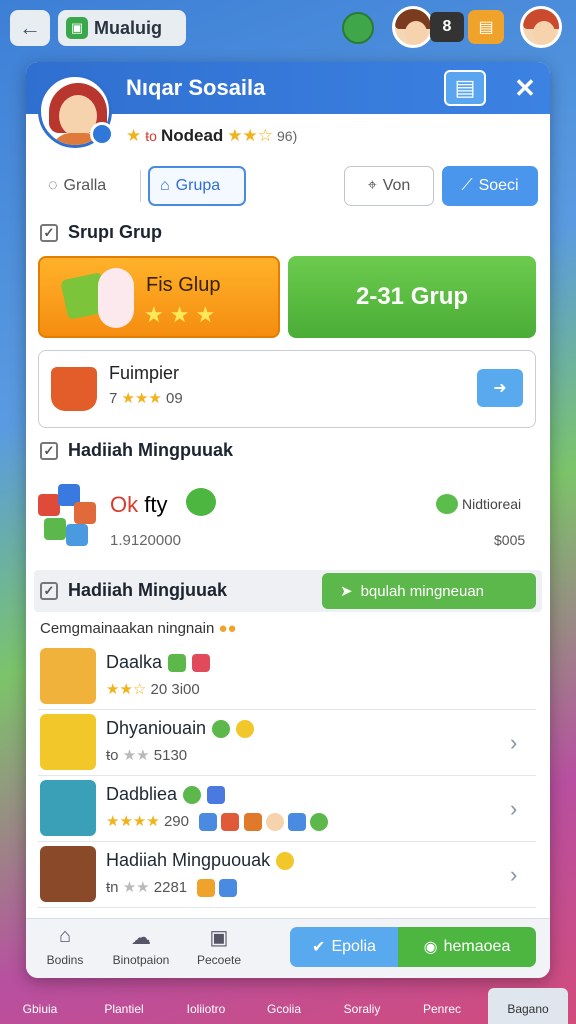 Image resolution: width=576 pixels, height=1024 pixels. Describe the element at coordinates (219, 960) in the screenshot. I see `nav-label: Pecoete` at that location.